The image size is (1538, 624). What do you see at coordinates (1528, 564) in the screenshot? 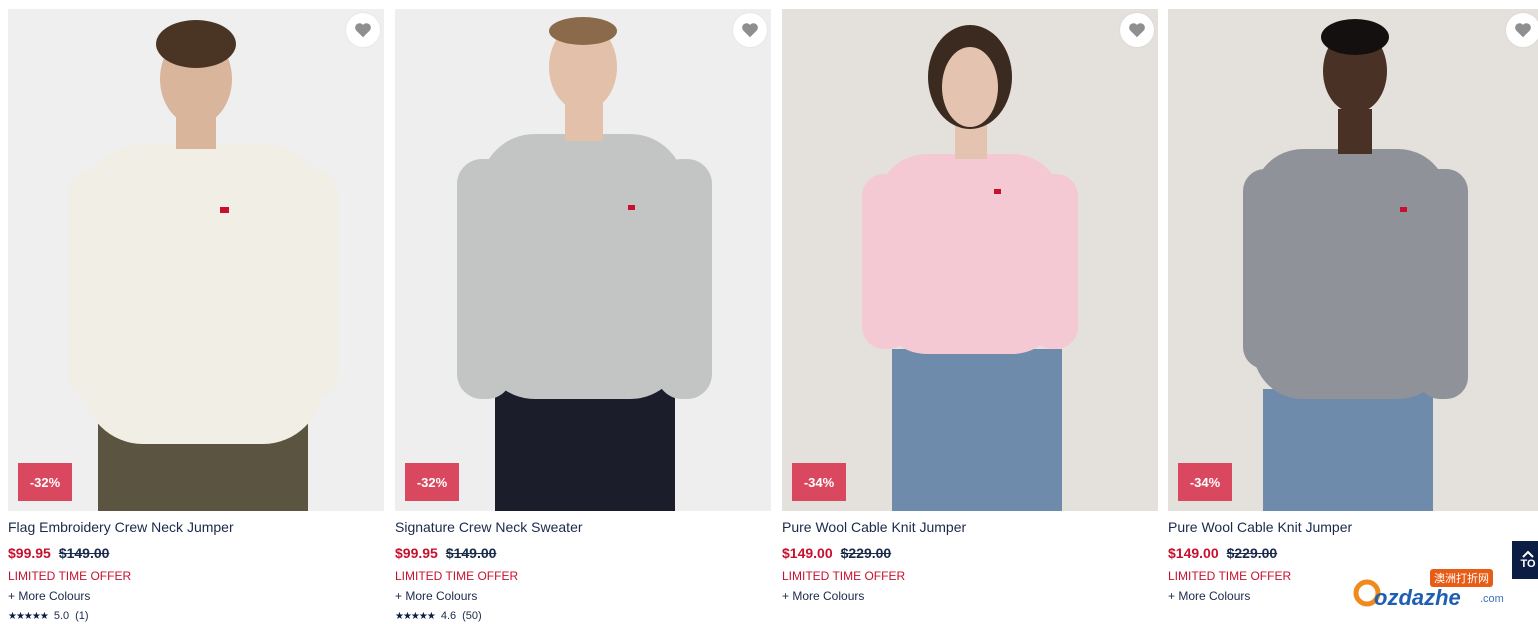
I see `back-to-top-label: TO` at bounding box center [1528, 564].